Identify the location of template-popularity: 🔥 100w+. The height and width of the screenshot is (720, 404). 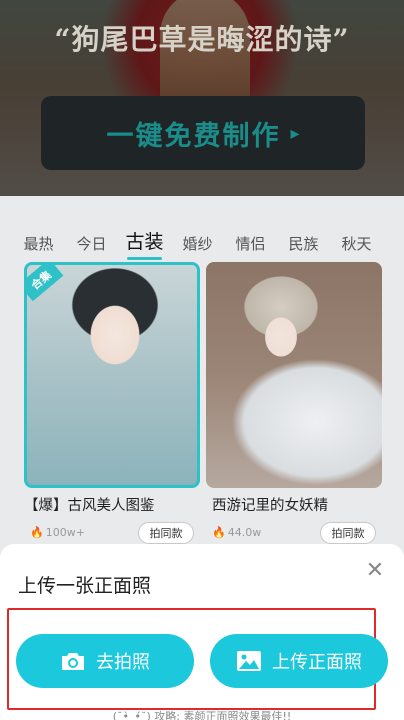
(57, 532).